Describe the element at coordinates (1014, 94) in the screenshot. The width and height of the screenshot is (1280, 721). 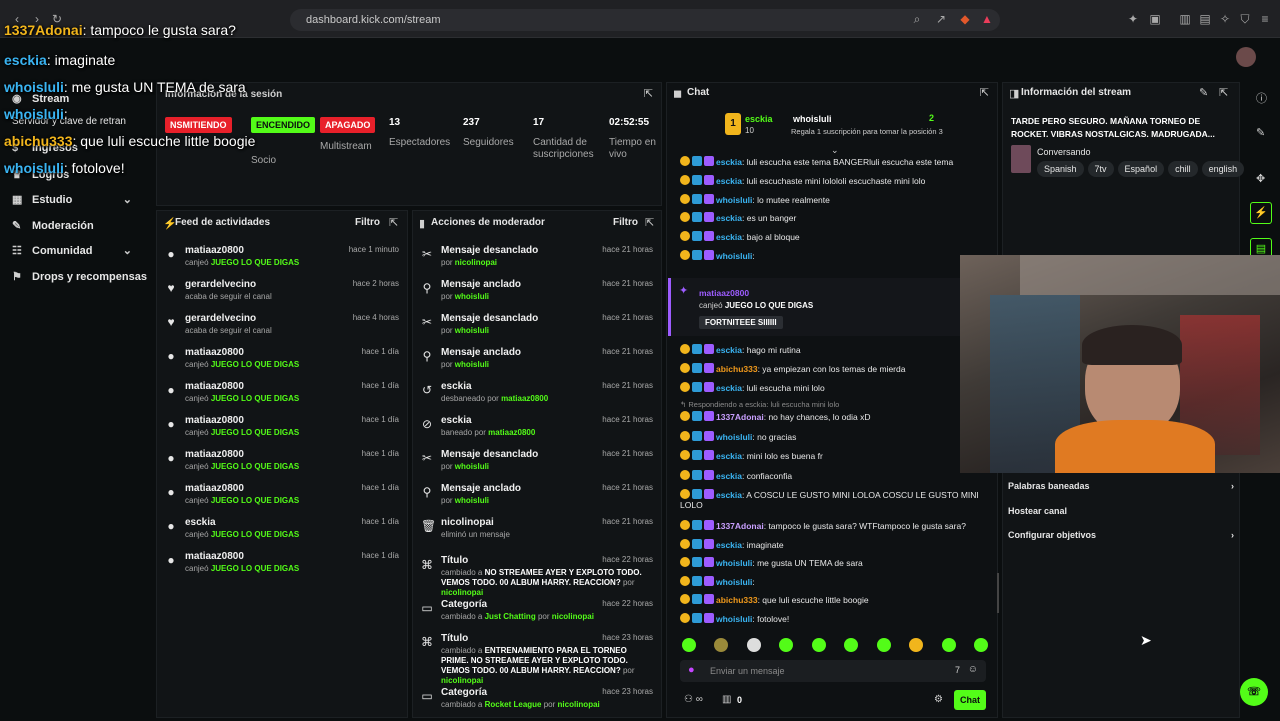
I see `info-icon: ◨` at that location.